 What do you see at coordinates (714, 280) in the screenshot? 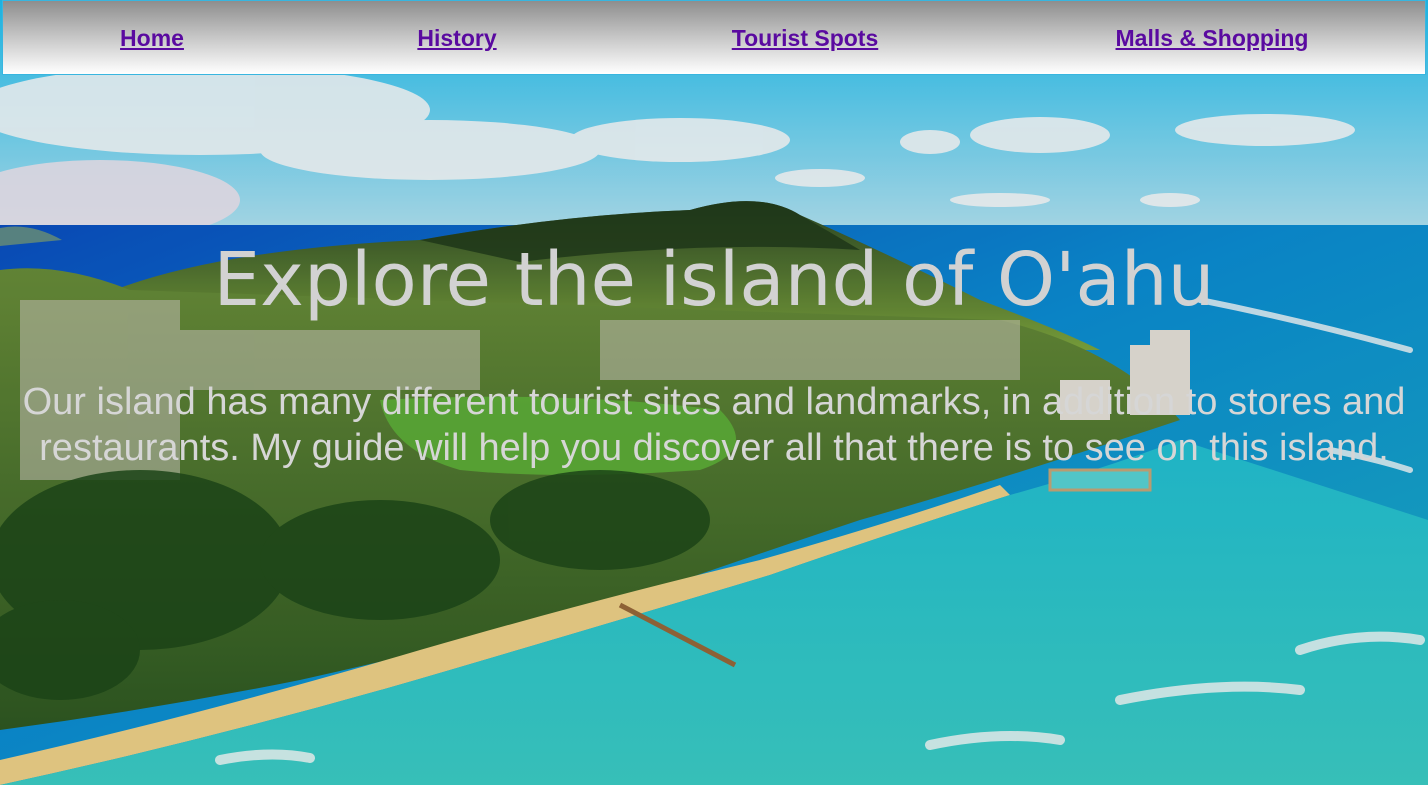
I see `hero-title: Explore the island of O'ahu` at bounding box center [714, 280].